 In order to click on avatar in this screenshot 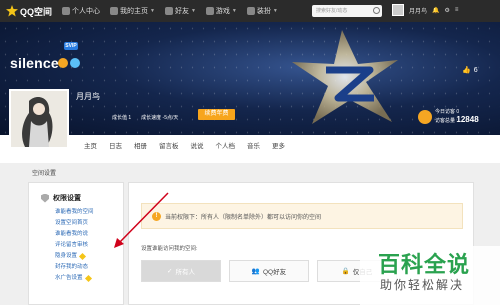, I will do `click(398, 10)`.